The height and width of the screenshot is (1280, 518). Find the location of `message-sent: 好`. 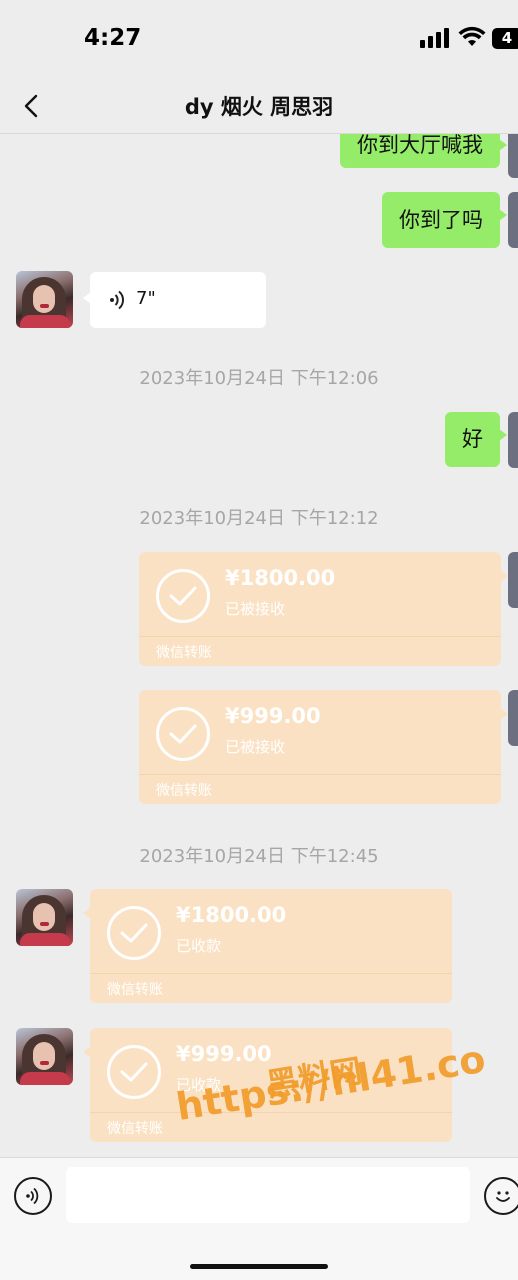

message-sent: 好 is located at coordinates (476, 439).